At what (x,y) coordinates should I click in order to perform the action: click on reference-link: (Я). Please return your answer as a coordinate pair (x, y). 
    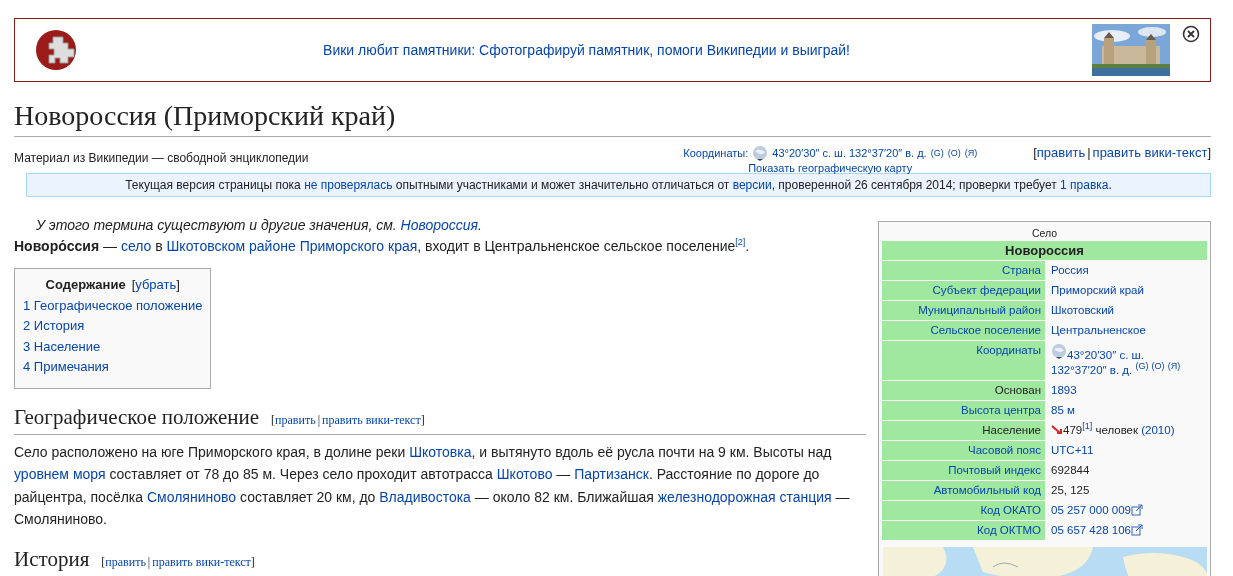
    Looking at the image, I should click on (1174, 366).